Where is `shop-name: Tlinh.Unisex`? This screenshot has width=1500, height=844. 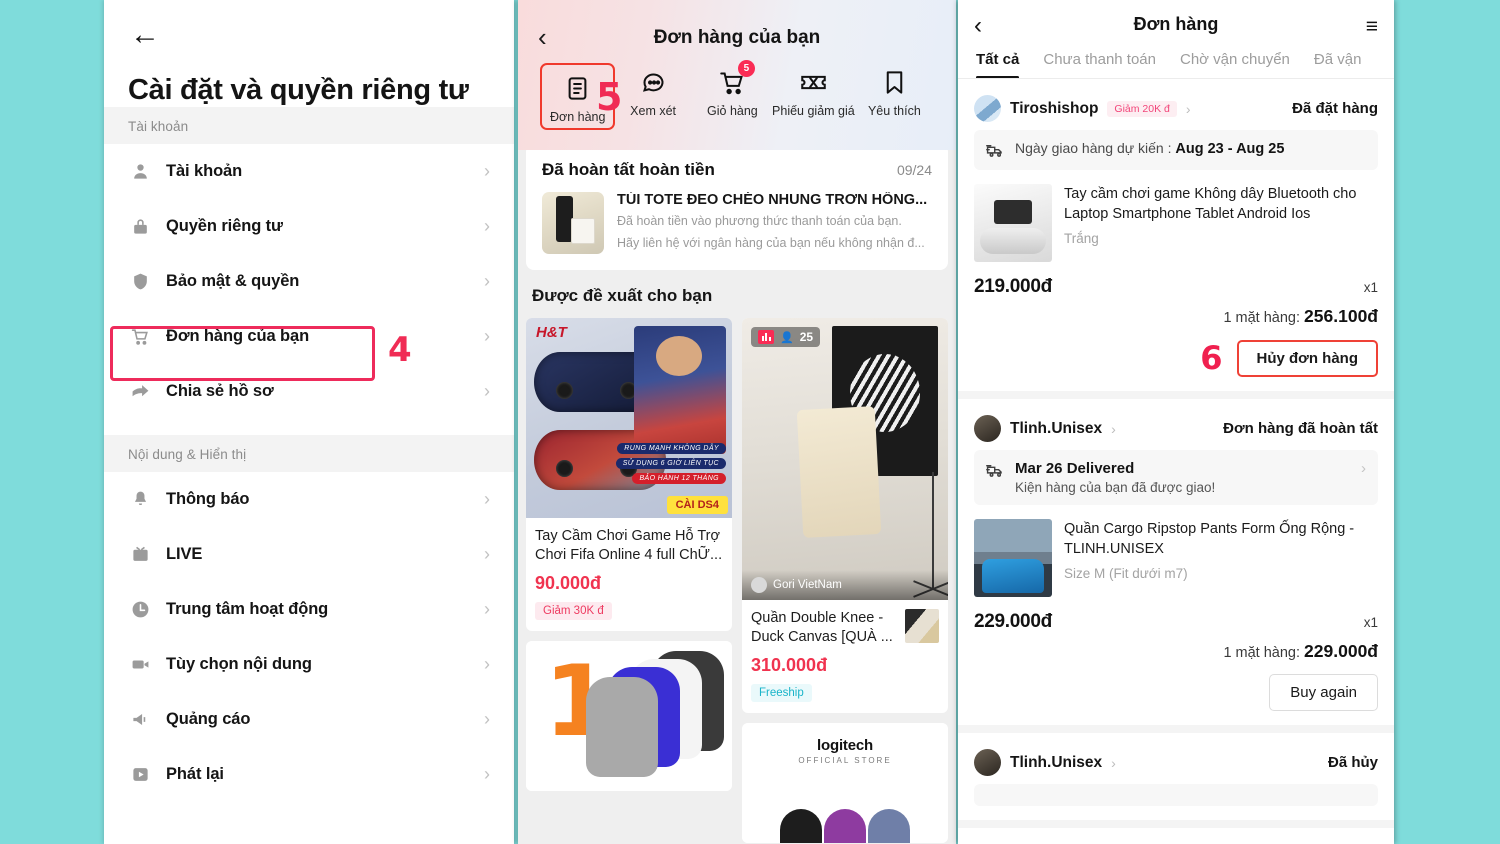 shop-name: Tlinh.Unisex is located at coordinates (1056, 762).